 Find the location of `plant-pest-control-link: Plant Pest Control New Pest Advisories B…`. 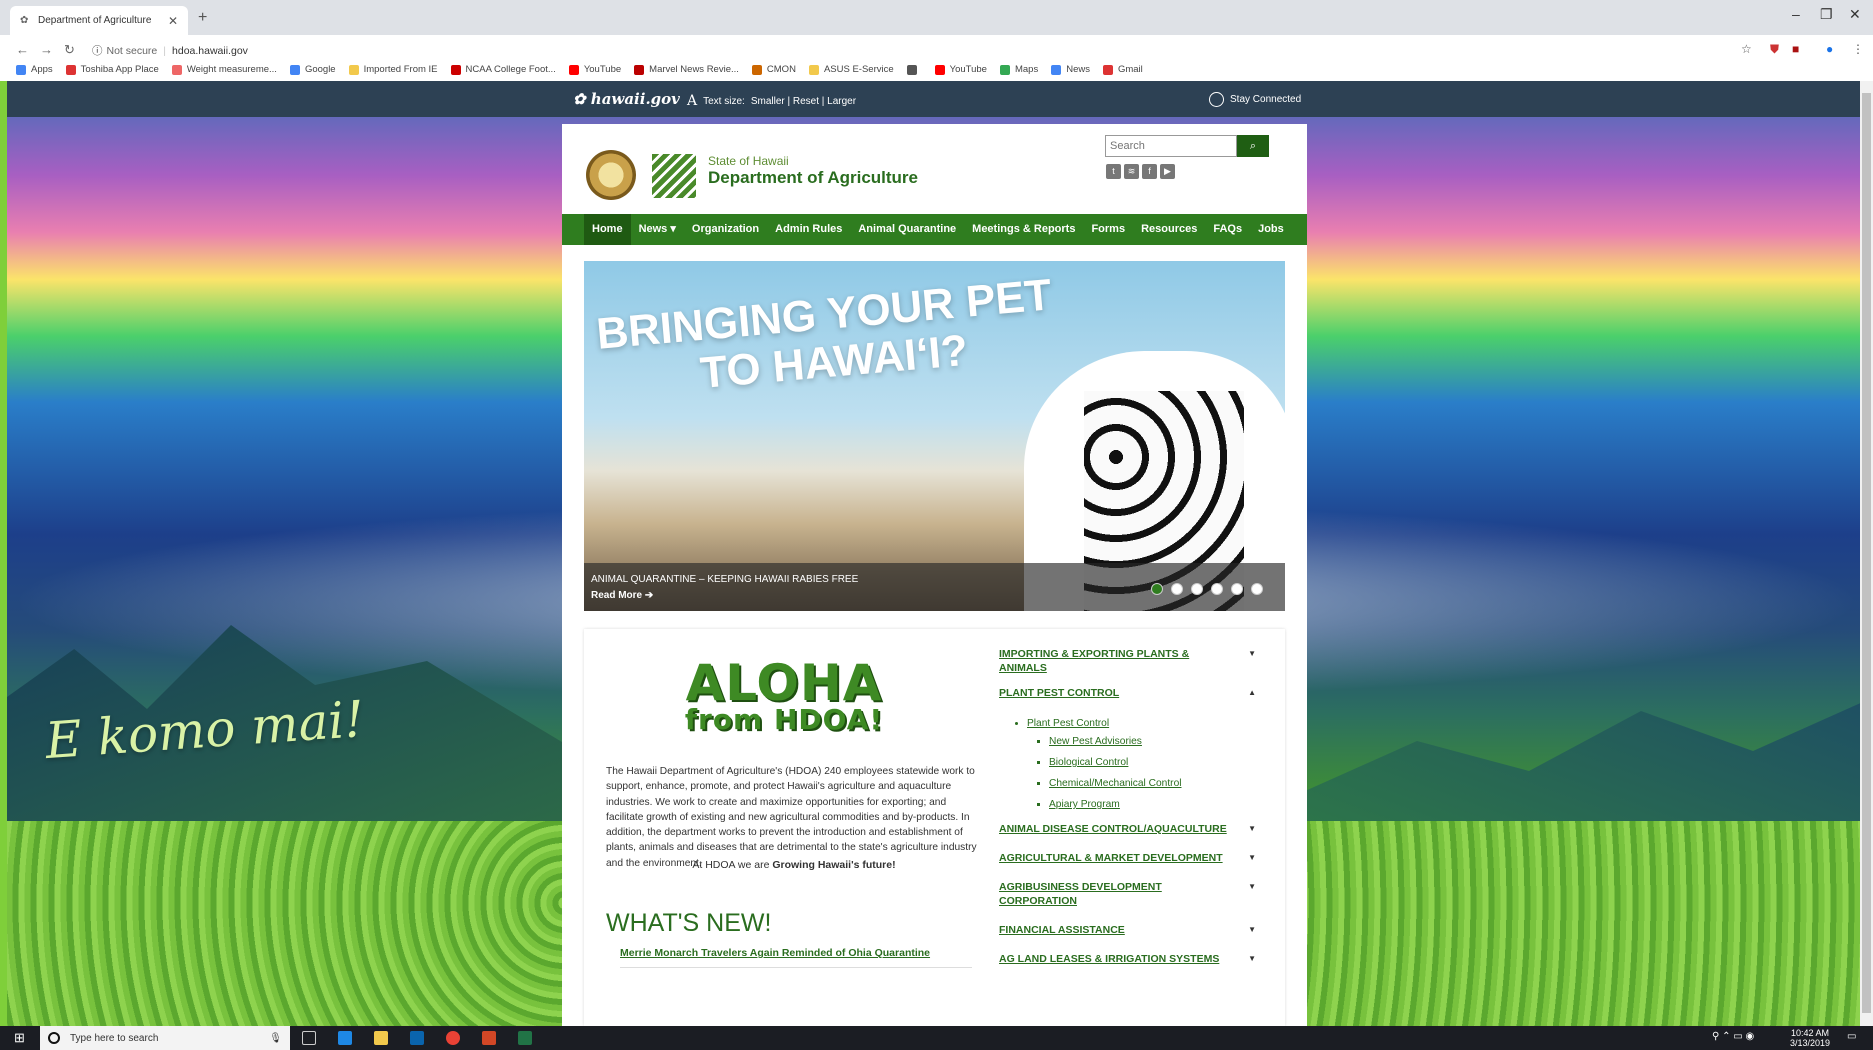

plant-pest-control-link: Plant Pest Control New Pest Advisories B… is located at coordinates (1145, 764).